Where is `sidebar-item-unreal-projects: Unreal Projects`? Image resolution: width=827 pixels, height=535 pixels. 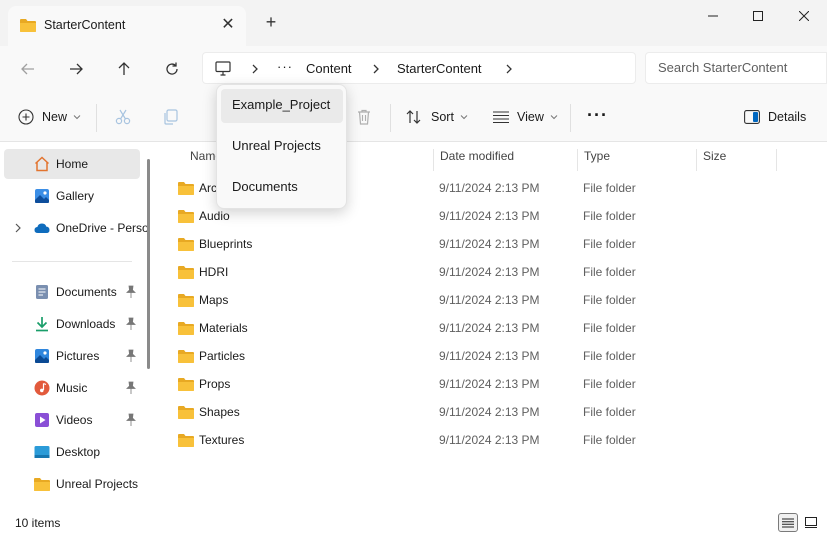 sidebar-item-unreal-projects: Unreal Projects is located at coordinates (72, 484).